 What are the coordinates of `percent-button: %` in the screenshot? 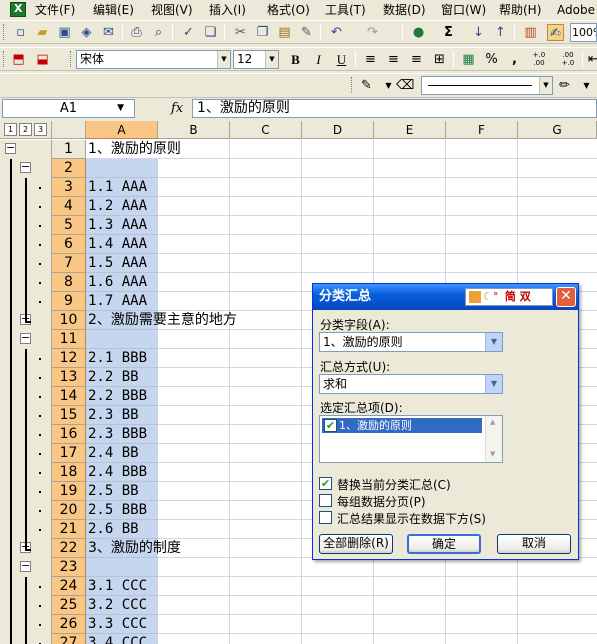 It's located at (491, 59).